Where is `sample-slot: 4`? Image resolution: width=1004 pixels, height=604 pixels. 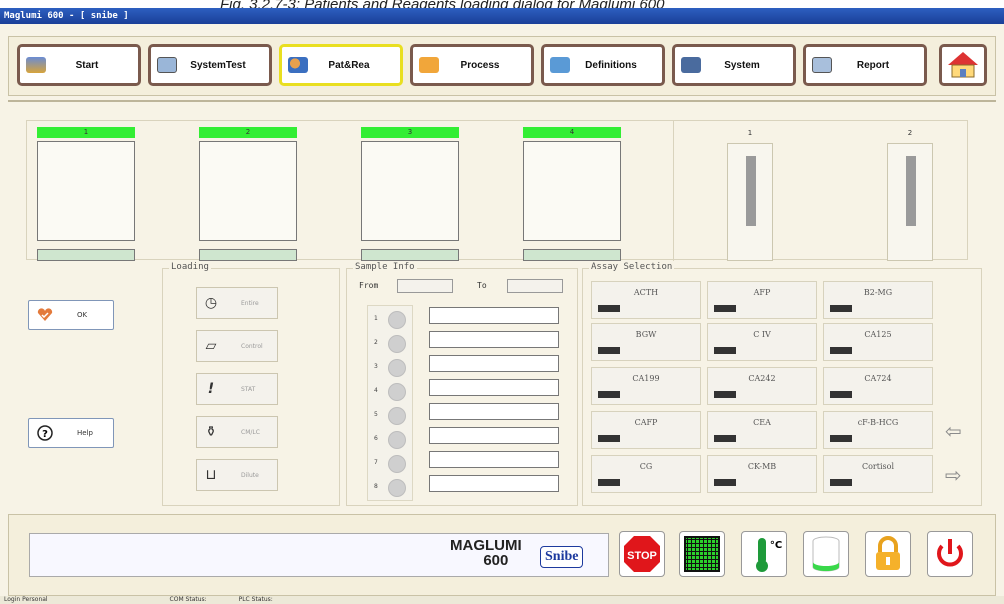 sample-slot: 4 is located at coordinates (391, 392).